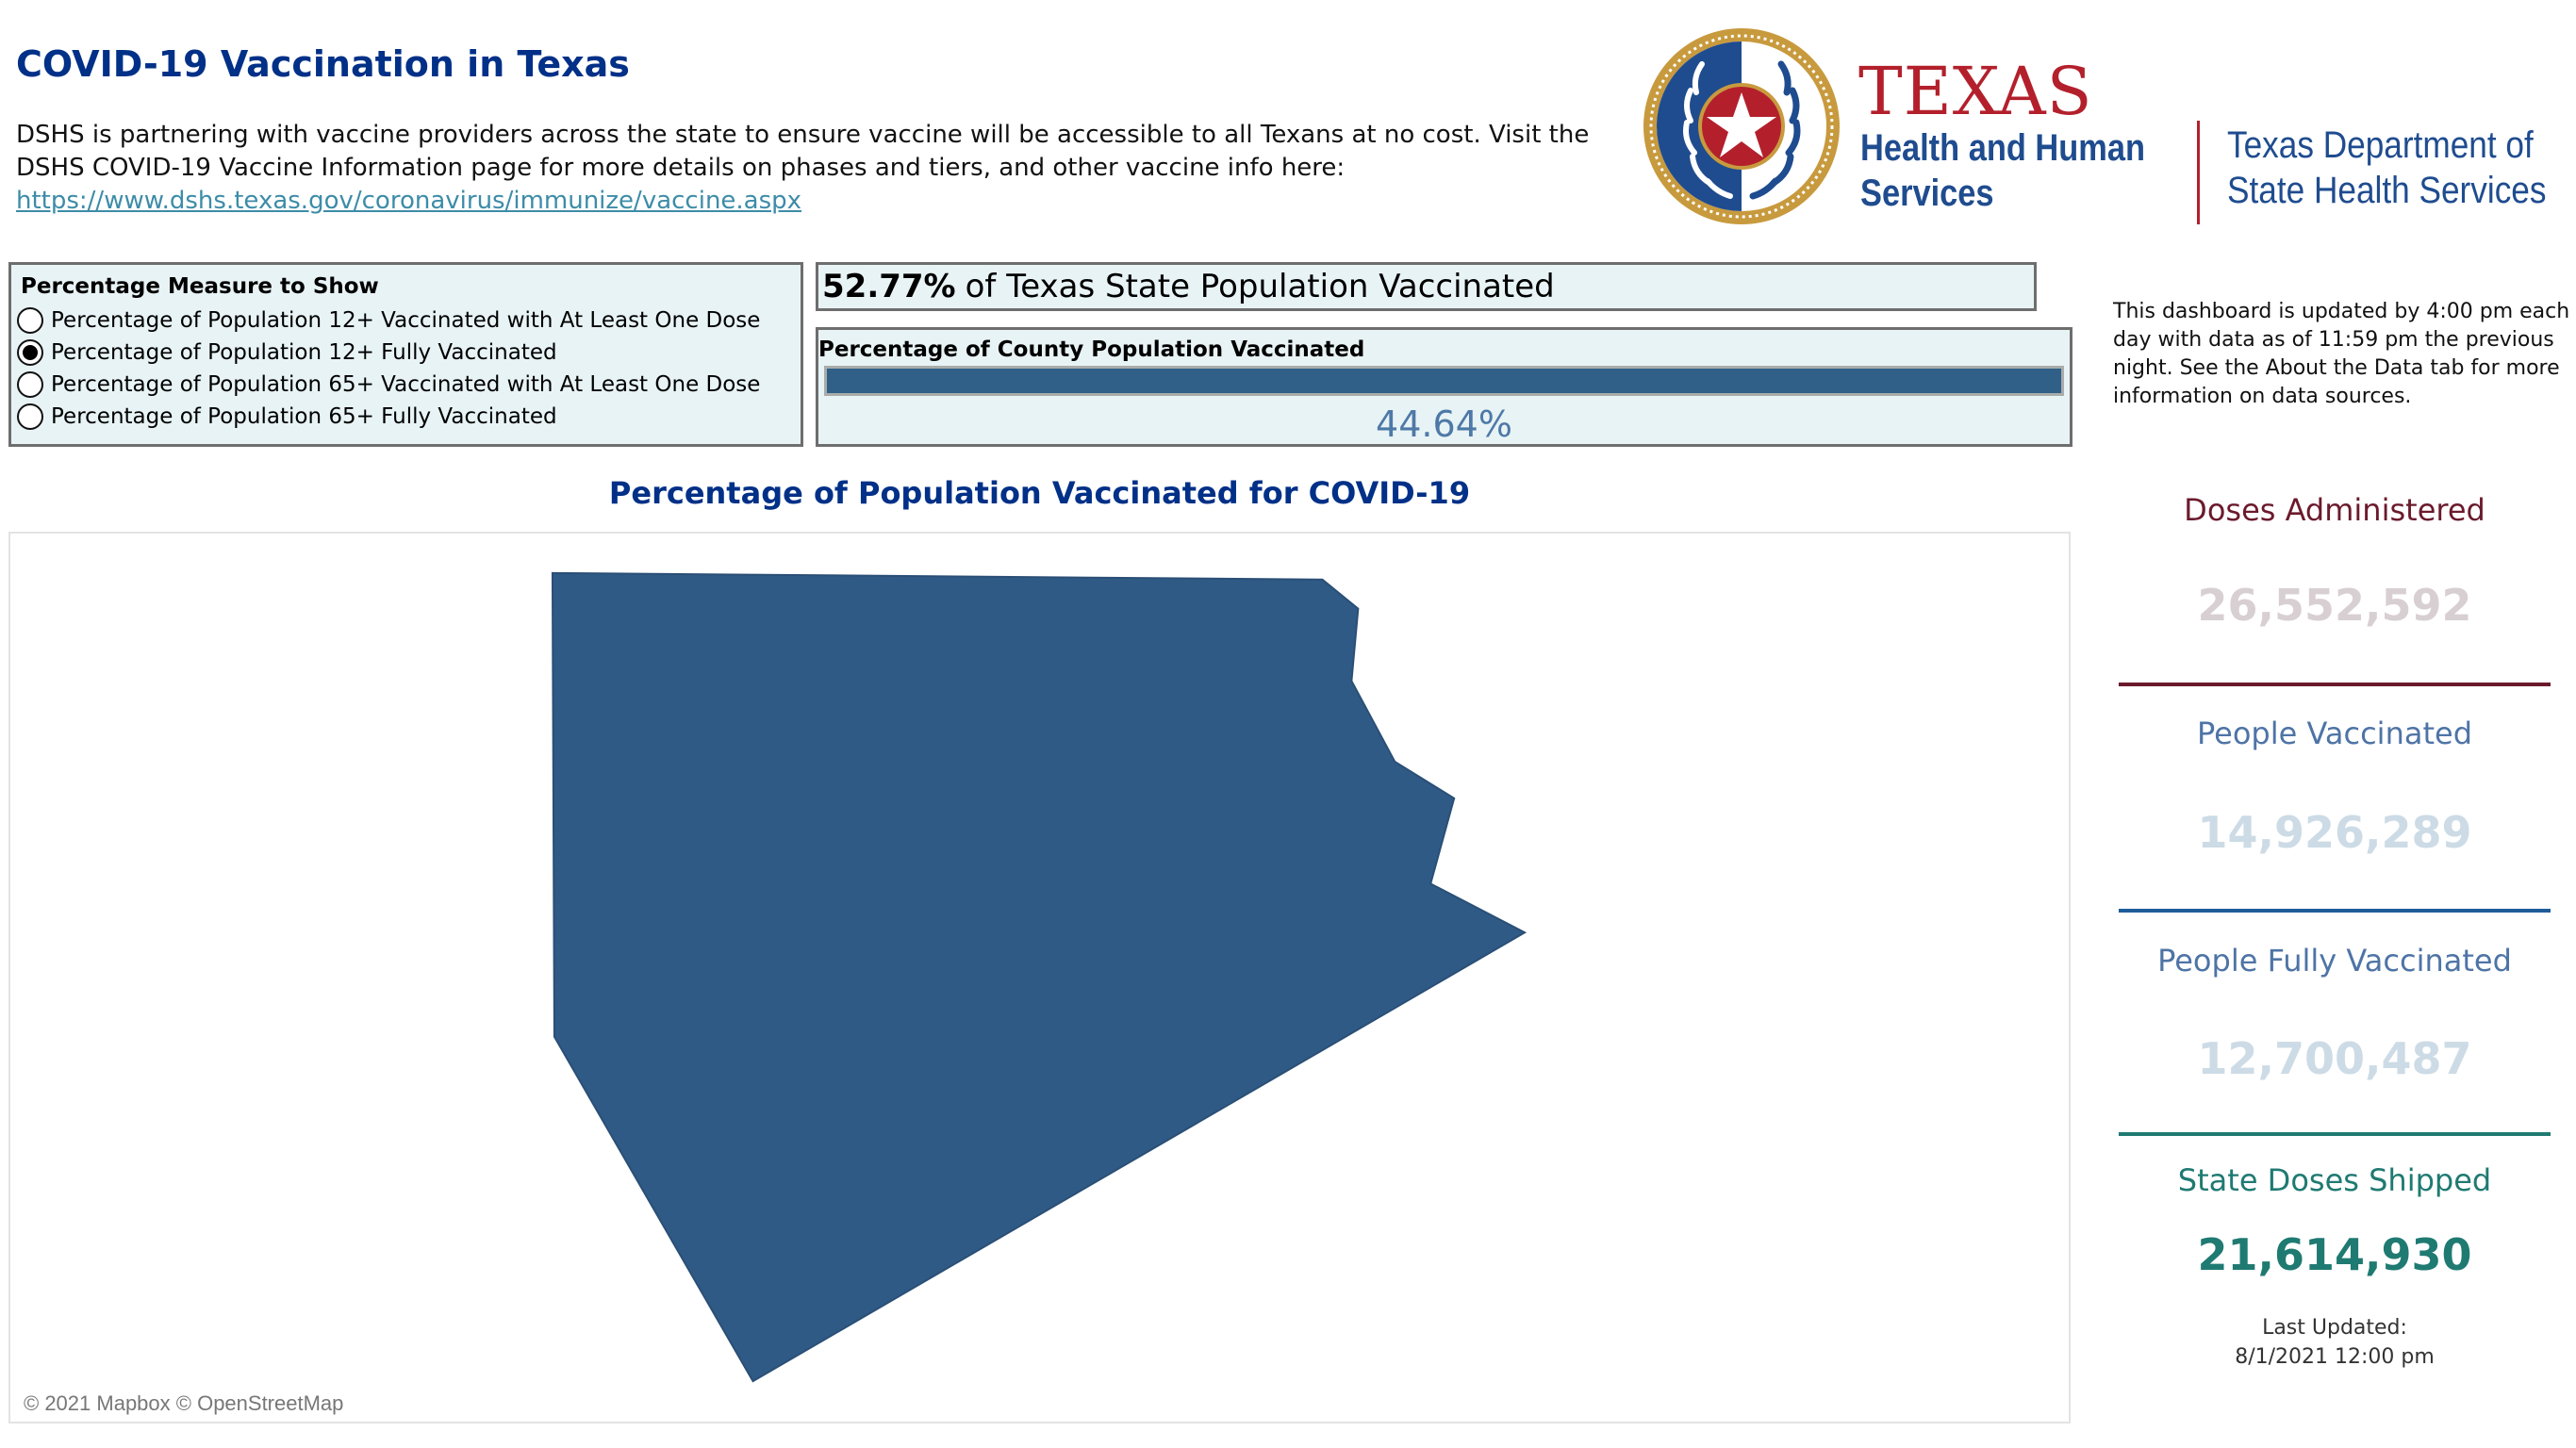 The width and height of the screenshot is (2576, 1448). I want to click on dshs-name-line-2: State Health Services, so click(2387, 190).